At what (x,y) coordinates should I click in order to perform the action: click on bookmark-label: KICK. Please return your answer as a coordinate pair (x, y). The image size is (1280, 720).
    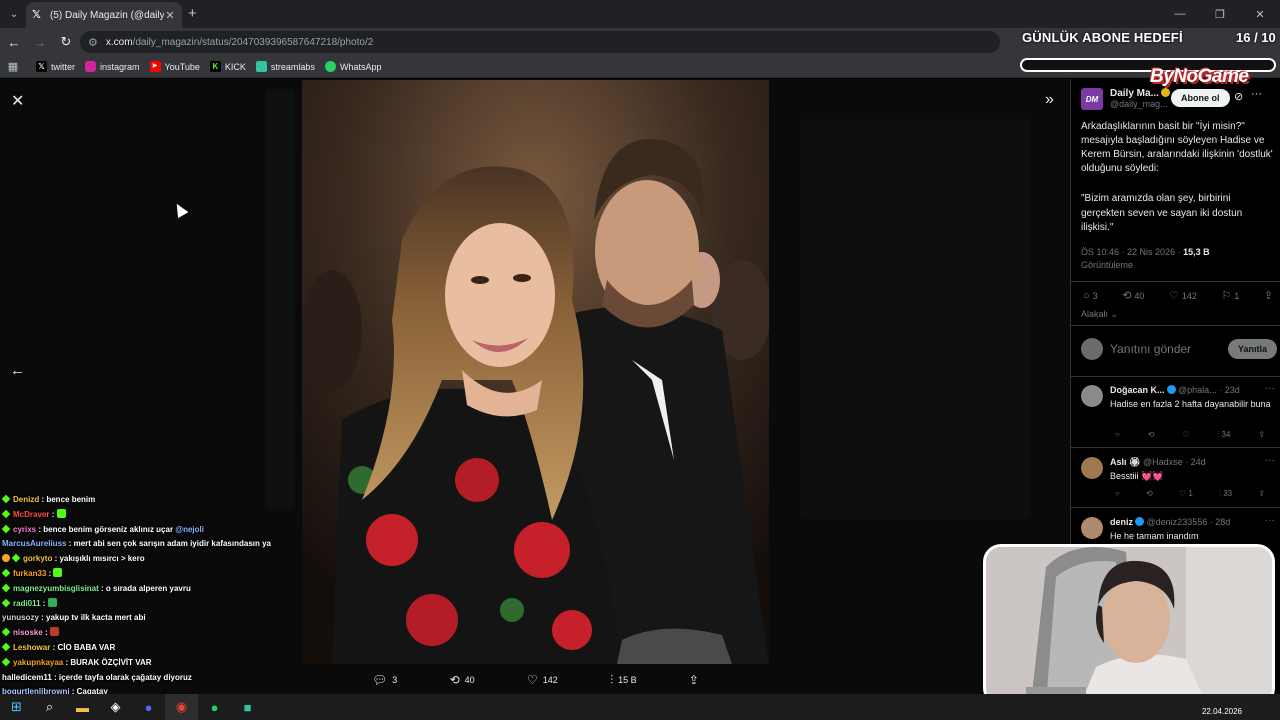
    Looking at the image, I should click on (235, 66).